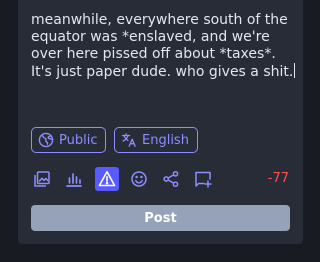  What do you see at coordinates (78, 140) in the screenshot?
I see `visibility-label: Public` at bounding box center [78, 140].